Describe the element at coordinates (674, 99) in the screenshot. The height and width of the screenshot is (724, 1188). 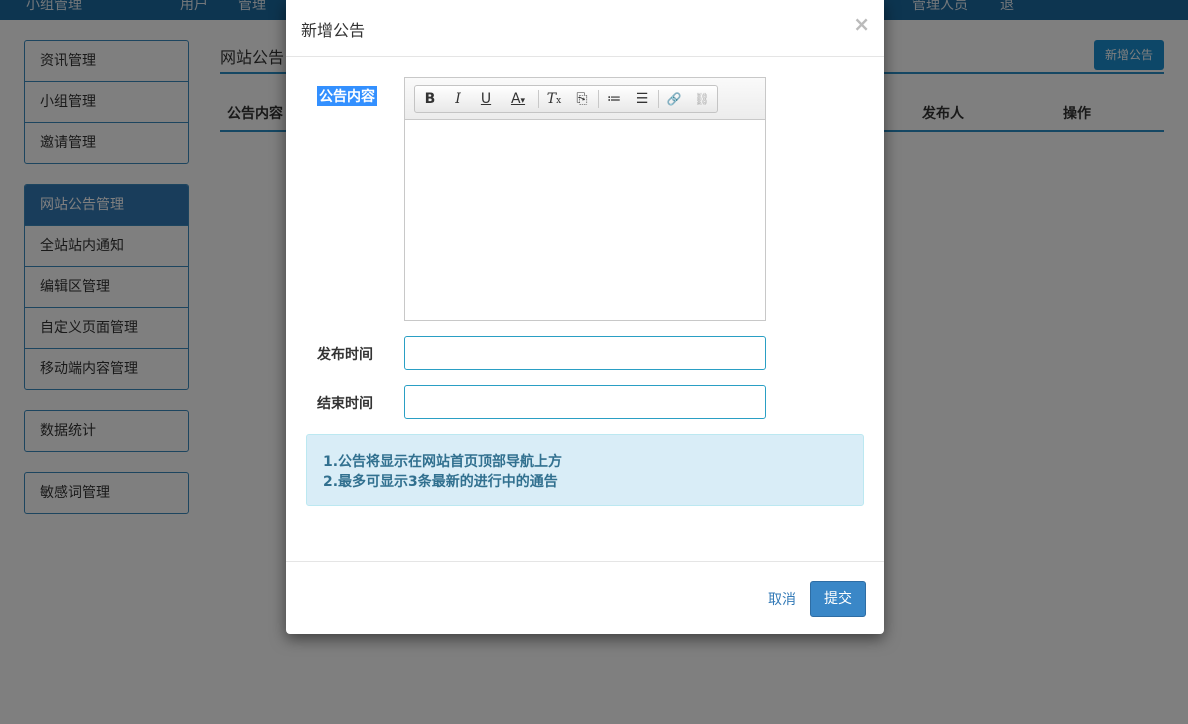
I see `link-icon: 🔗` at that location.